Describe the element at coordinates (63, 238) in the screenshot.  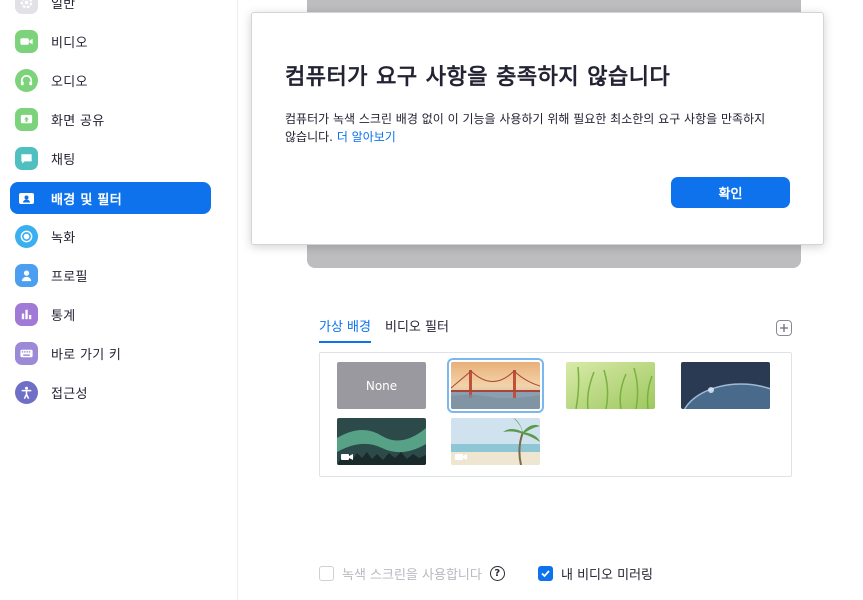
I see `sidebar-item-label: 녹화` at that location.